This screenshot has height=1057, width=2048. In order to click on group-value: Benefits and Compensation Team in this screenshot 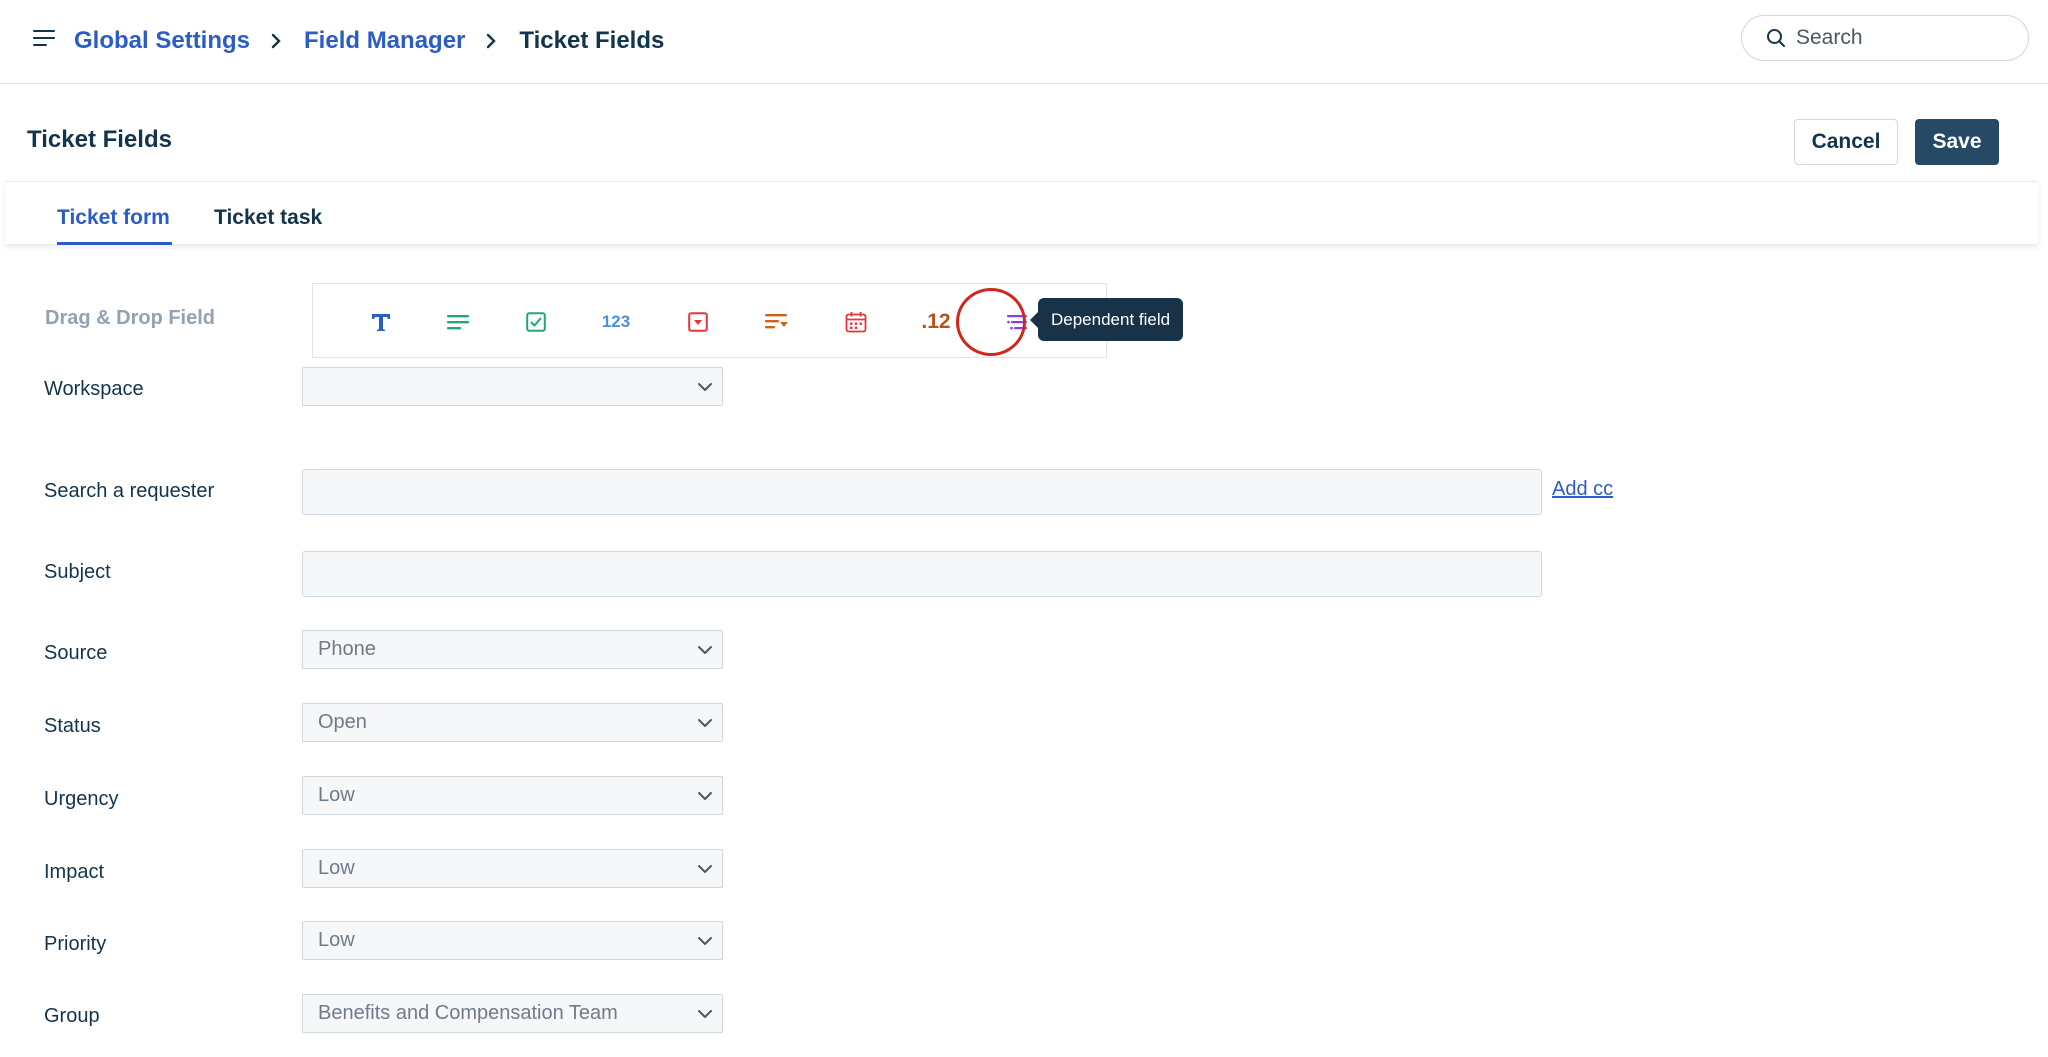, I will do `click(468, 1013)`.